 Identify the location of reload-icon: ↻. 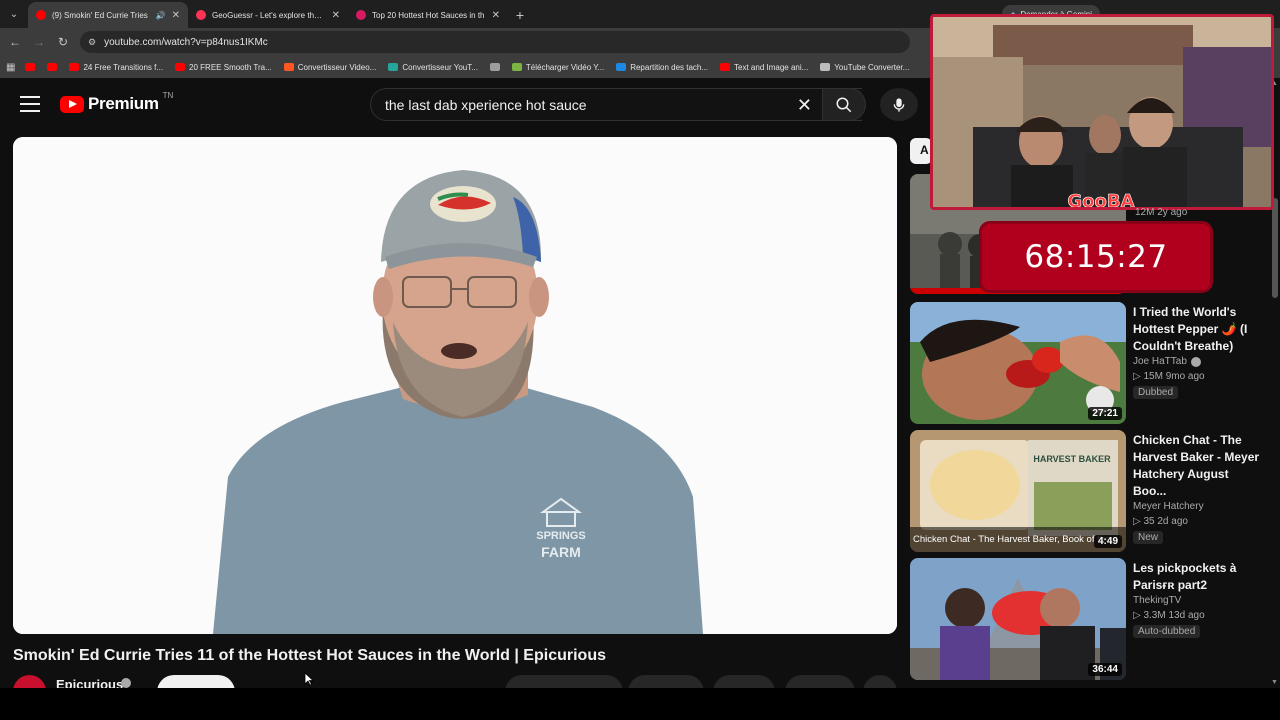
(63, 42).